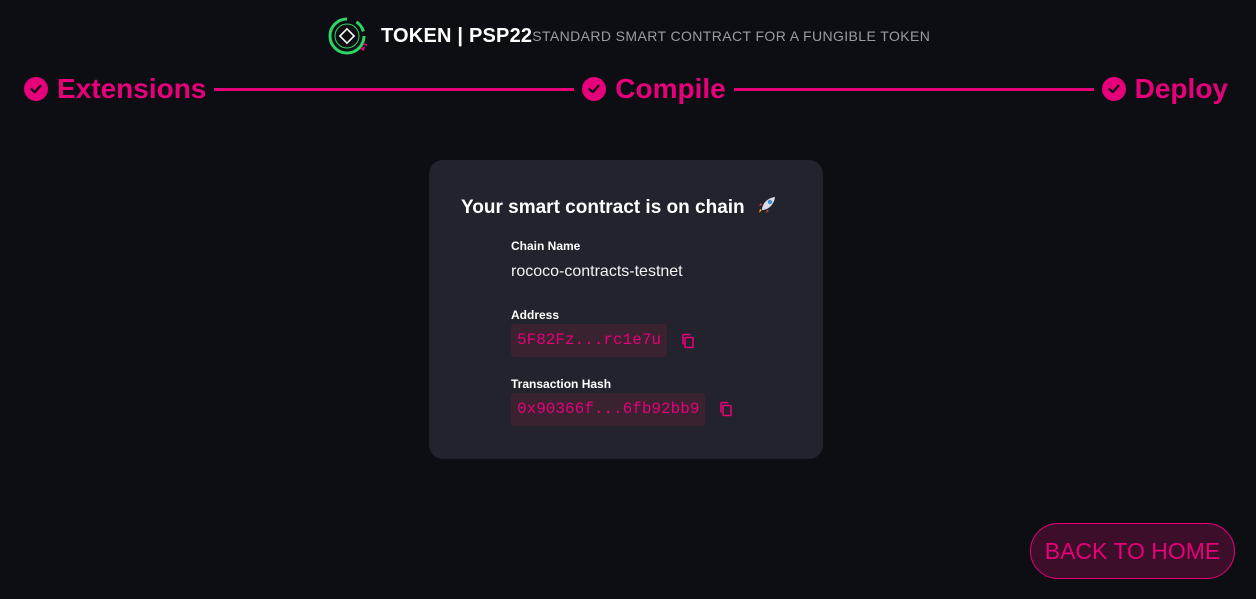  Describe the element at coordinates (348, 36) in the screenshot. I see `contract-wizard-logo-icon` at that location.